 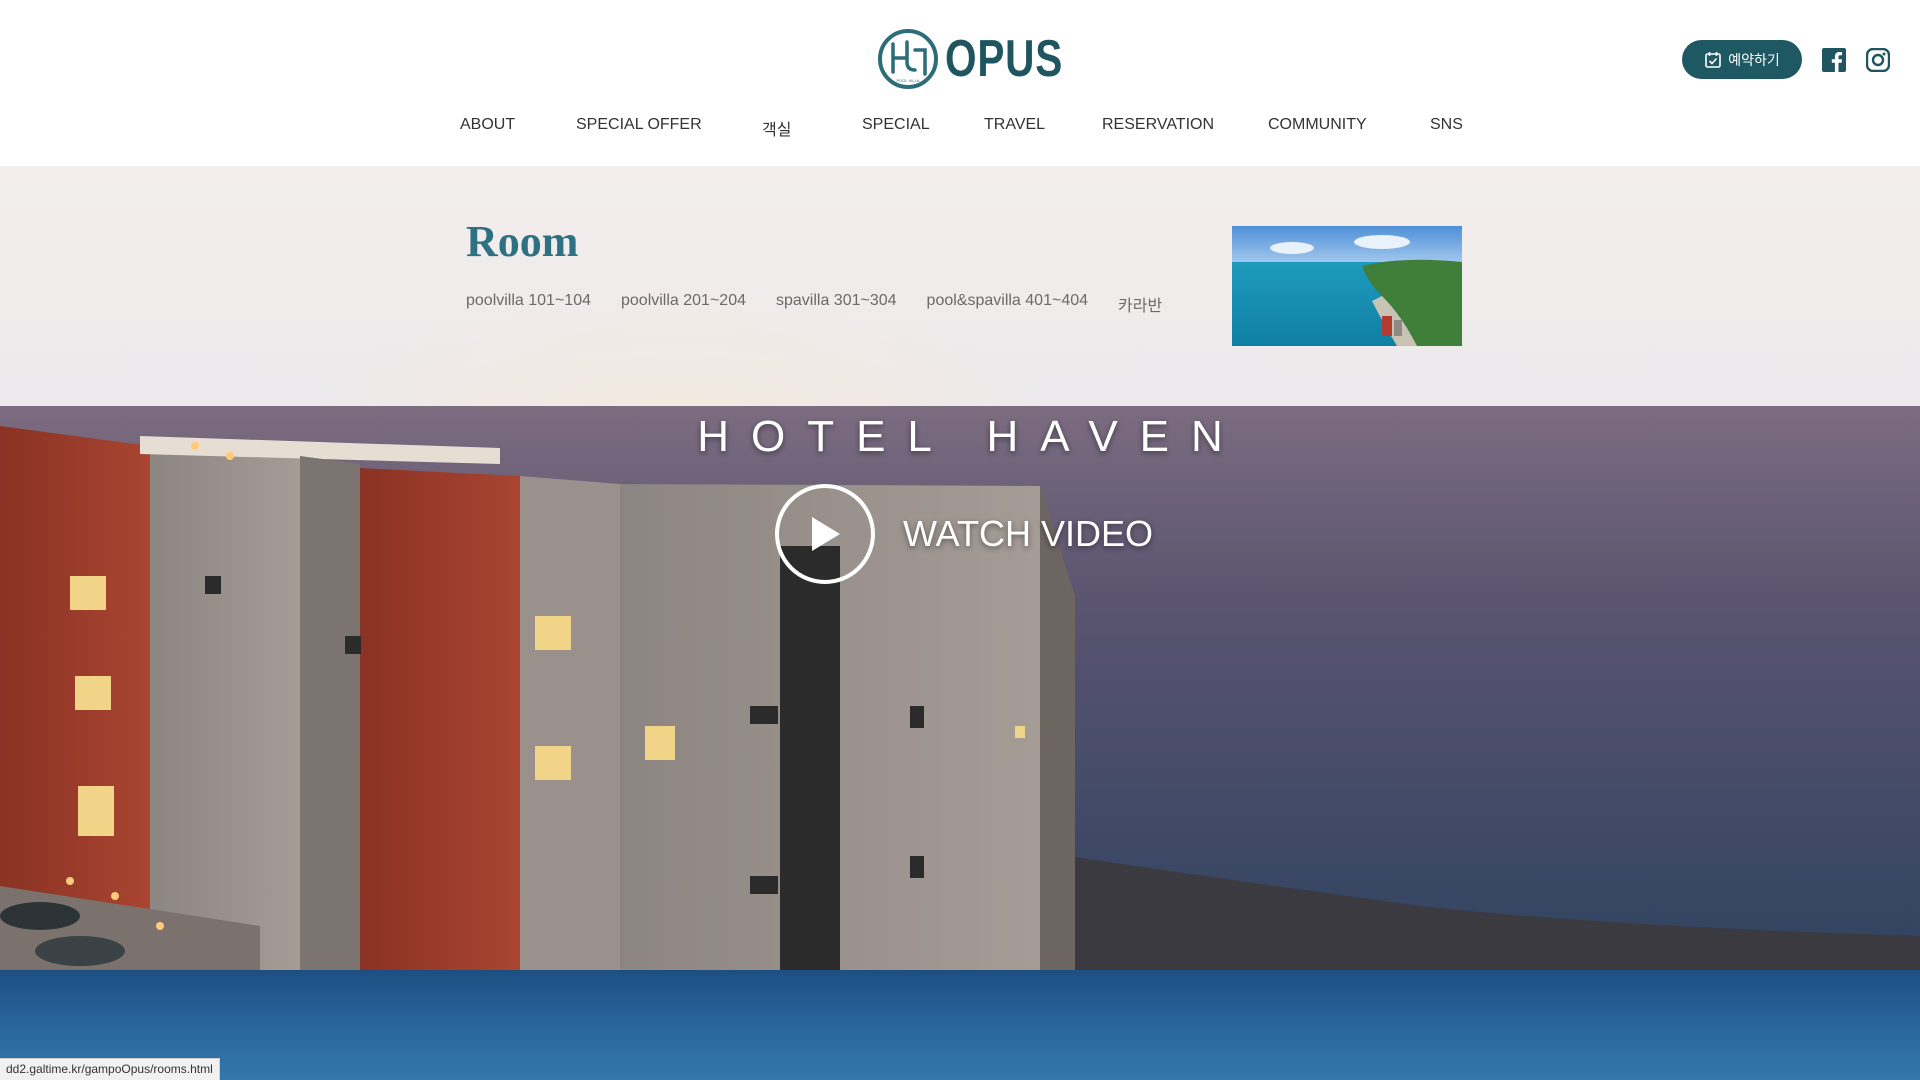 I want to click on logo: POOL VILLA OPUS, so click(x=986, y=59).